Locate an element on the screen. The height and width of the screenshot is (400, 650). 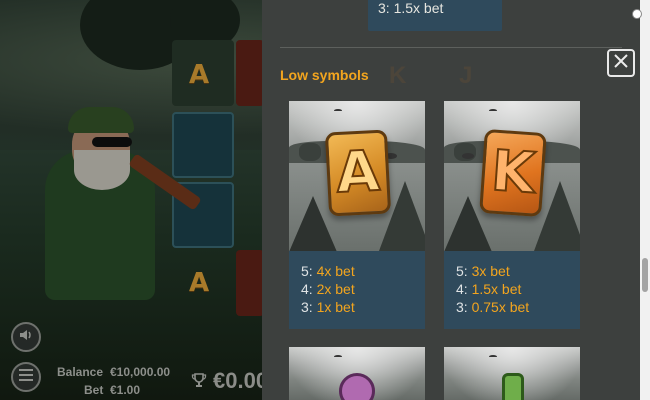
reel-slot-duck-call is located at coordinates (203, 145).